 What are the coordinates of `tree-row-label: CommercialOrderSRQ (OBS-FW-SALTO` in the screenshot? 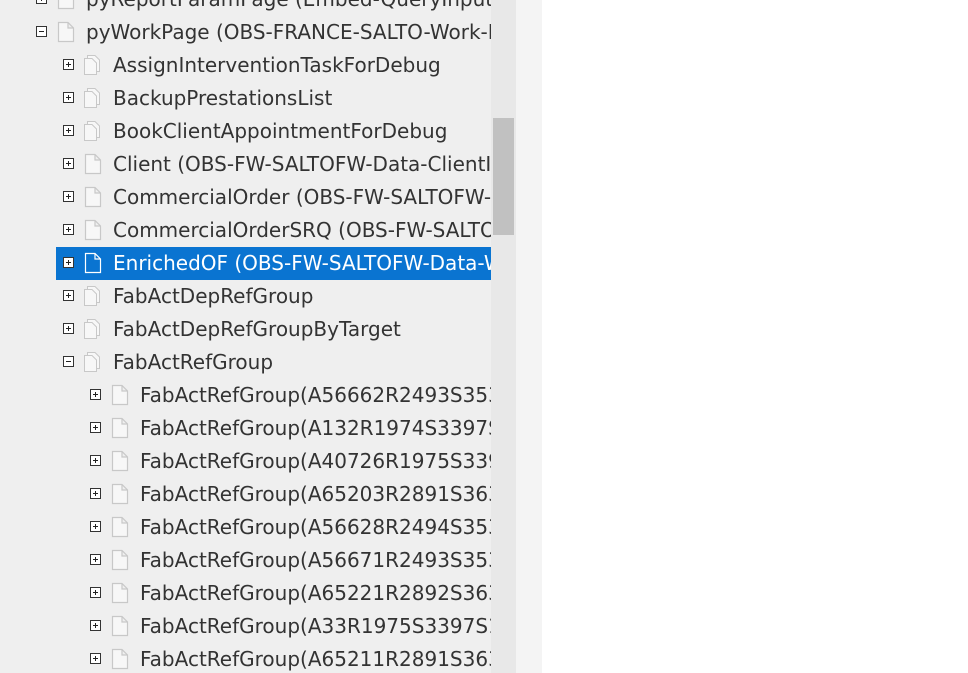 It's located at (302, 230).